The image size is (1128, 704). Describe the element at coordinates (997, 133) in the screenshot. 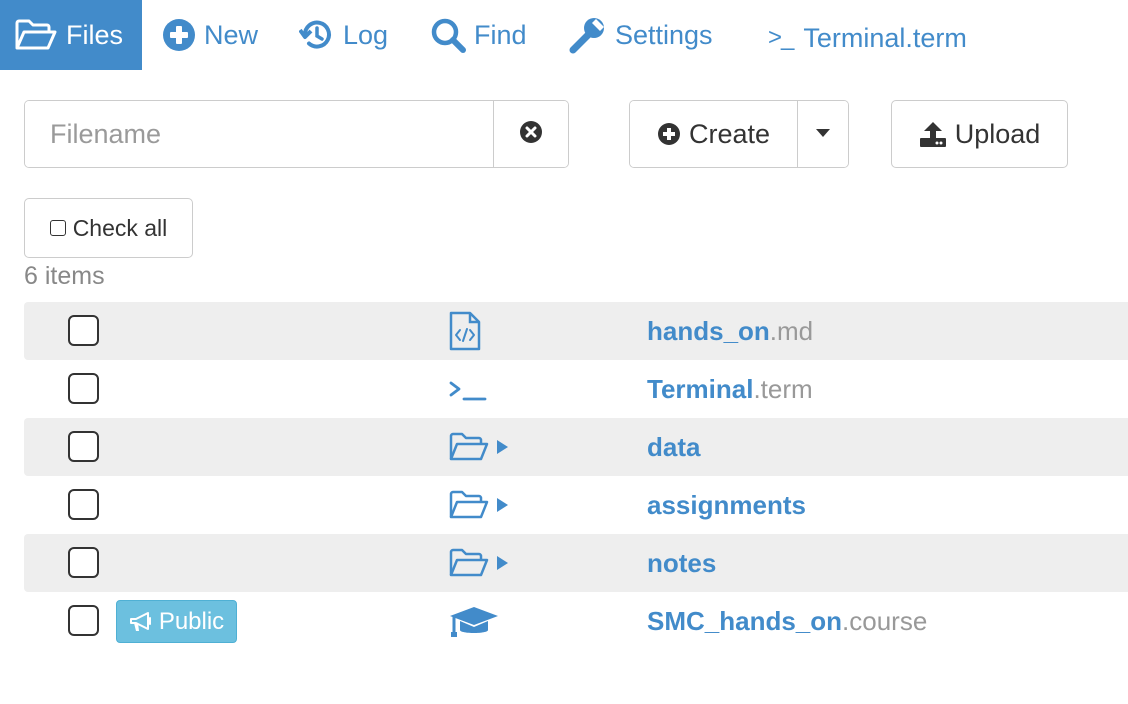

I see `upload-label: Upload` at that location.